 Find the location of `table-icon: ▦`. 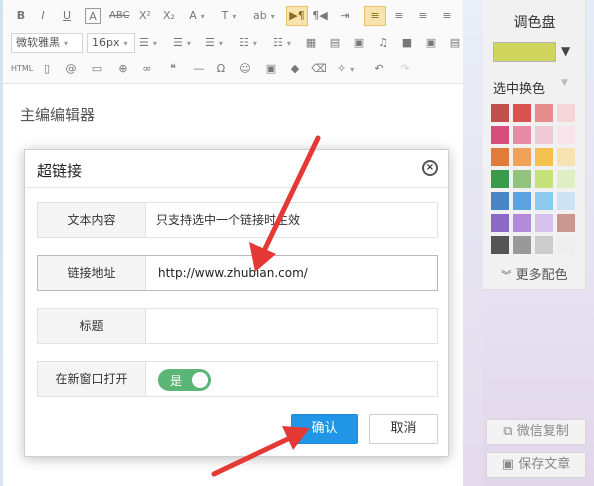

table-icon: ▦ is located at coordinates (311, 43).